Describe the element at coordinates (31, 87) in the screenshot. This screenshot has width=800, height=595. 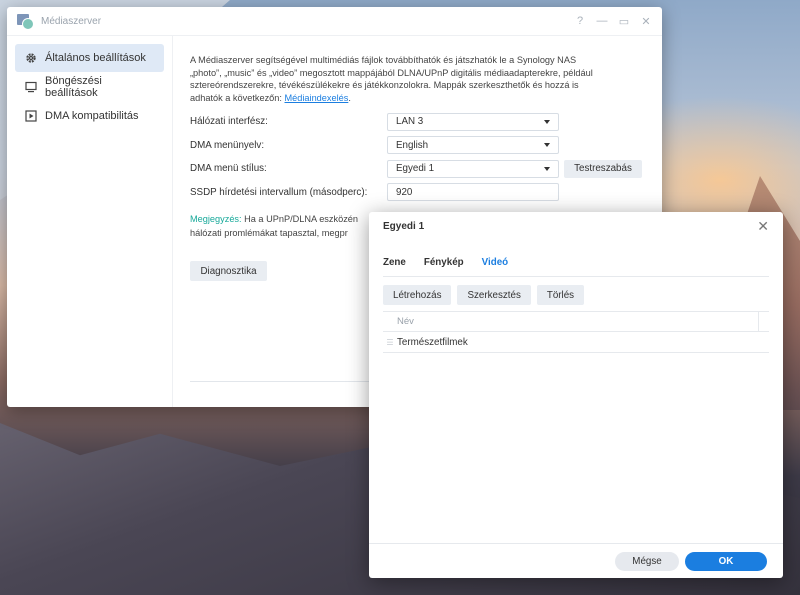
I see `monitor-icon` at that location.